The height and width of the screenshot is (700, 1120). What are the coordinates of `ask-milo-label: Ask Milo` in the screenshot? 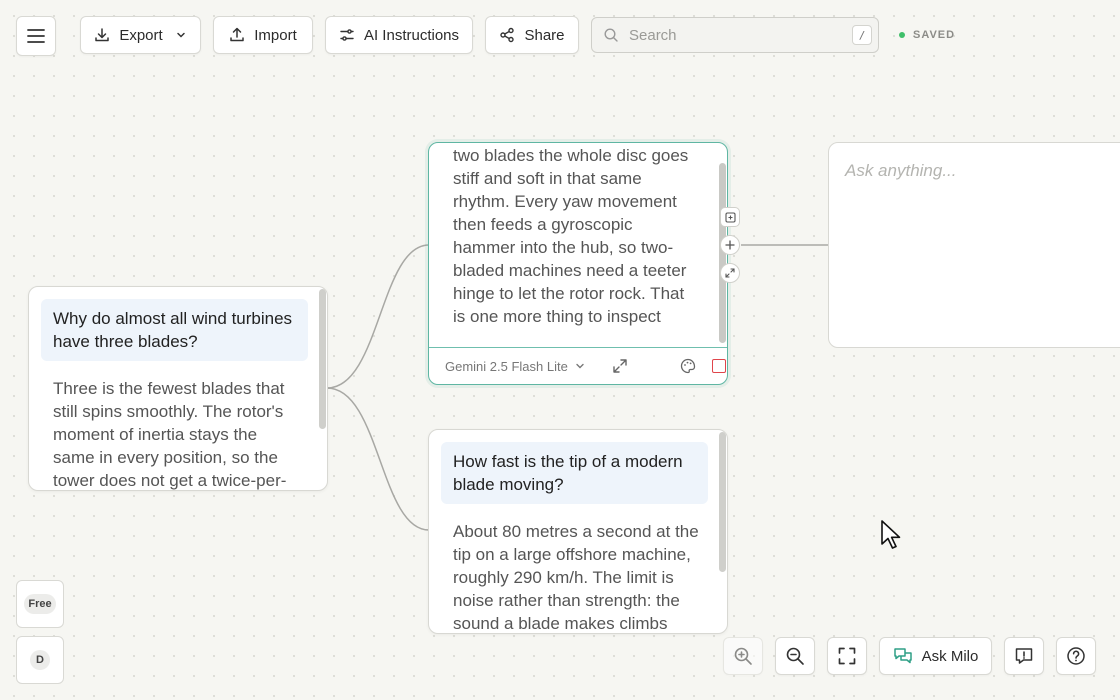 It's located at (950, 656).